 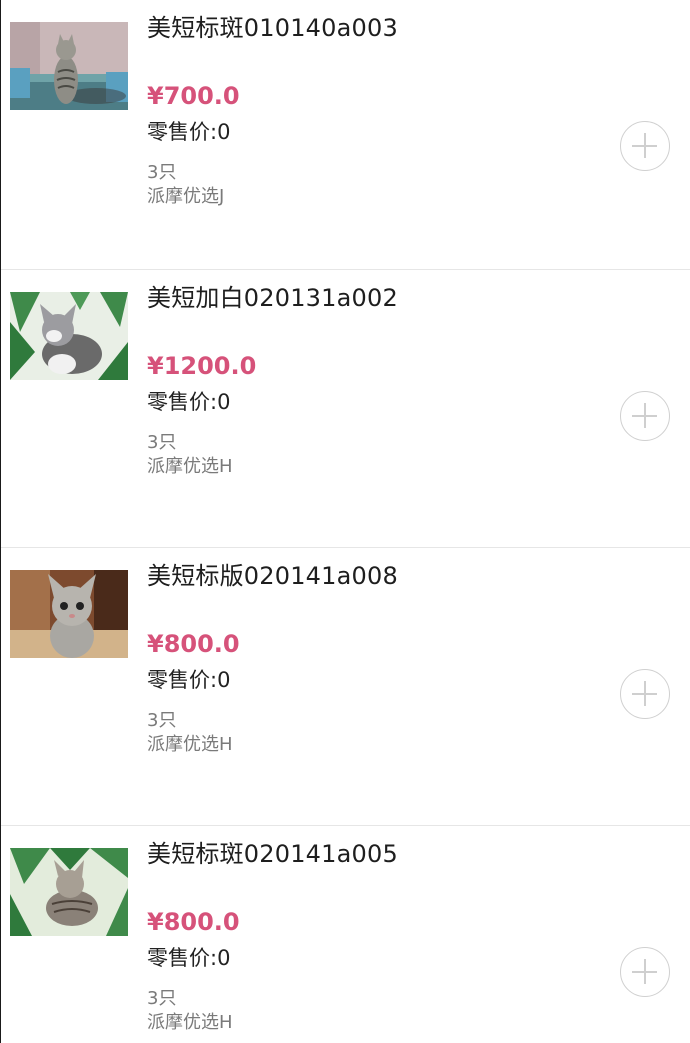 I want to click on product-title: 美短加白020131a002, so click(x=272, y=295).